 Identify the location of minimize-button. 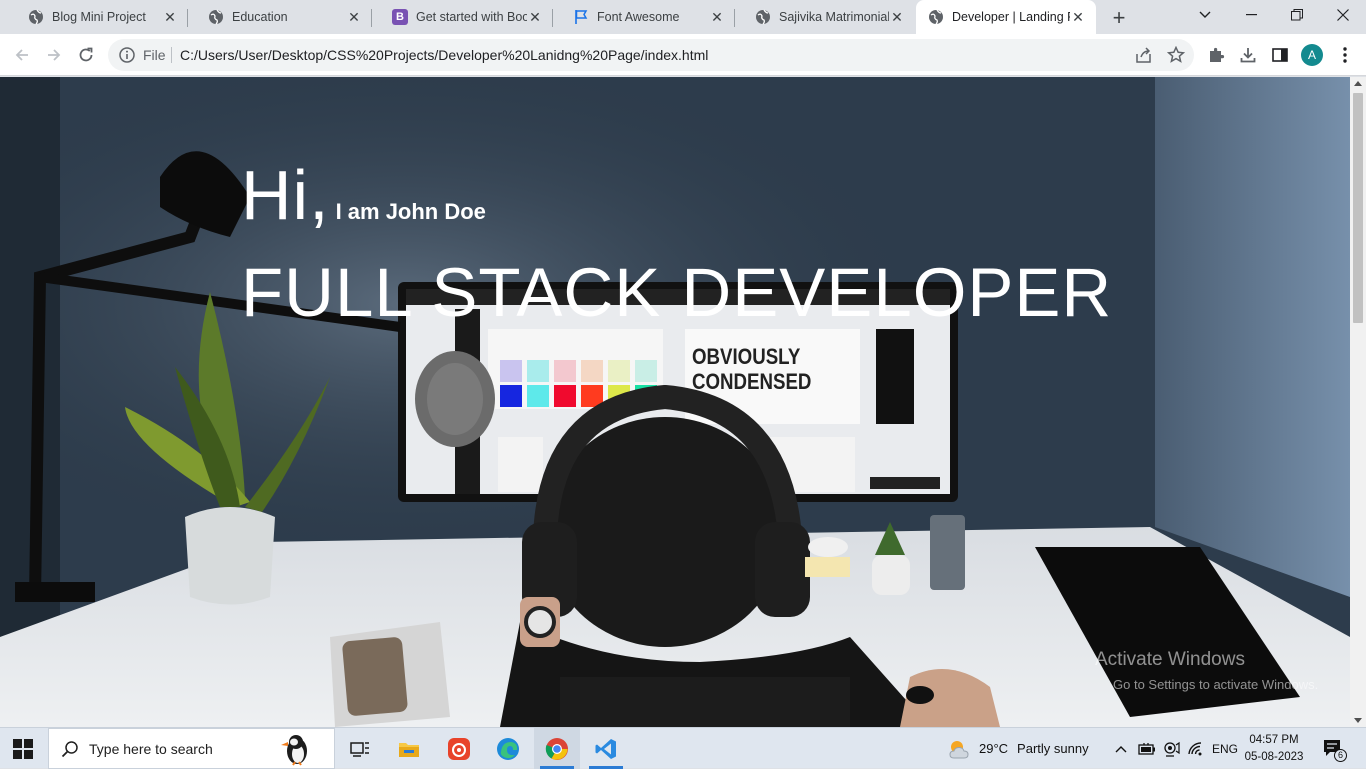
(1251, 15).